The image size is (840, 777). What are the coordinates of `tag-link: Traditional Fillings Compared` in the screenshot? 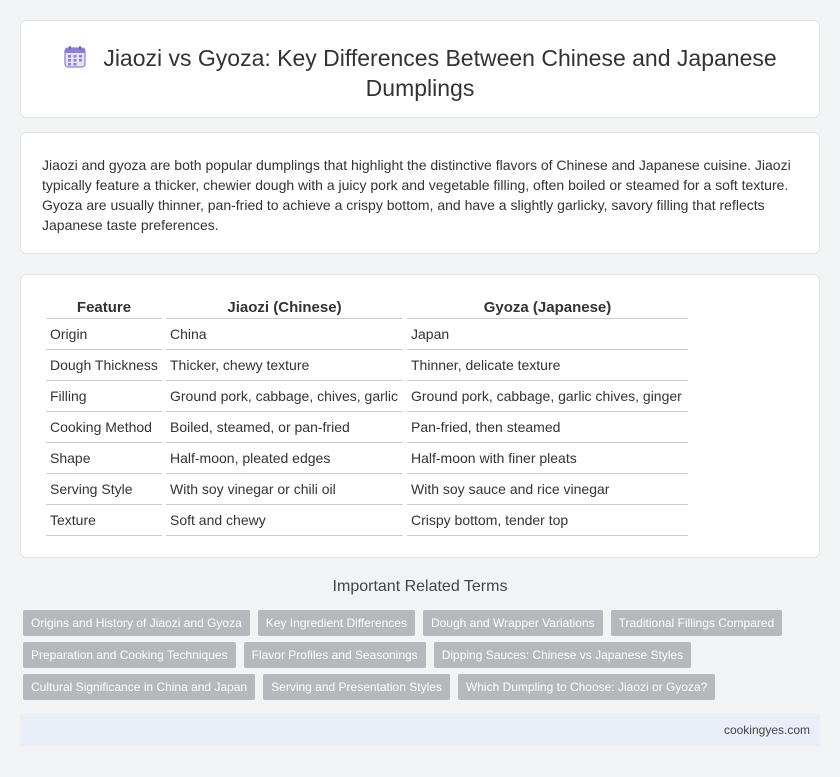 It's located at (696, 623).